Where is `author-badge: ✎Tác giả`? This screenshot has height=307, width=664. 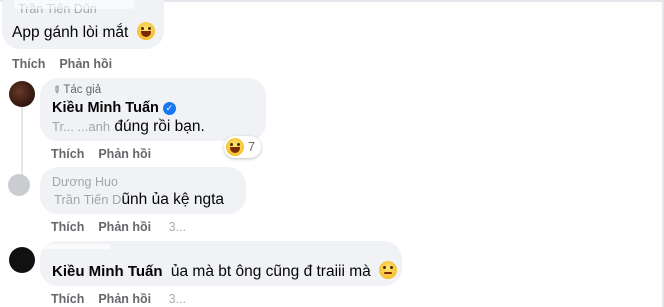 author-badge: ✎Tác giả is located at coordinates (75, 90).